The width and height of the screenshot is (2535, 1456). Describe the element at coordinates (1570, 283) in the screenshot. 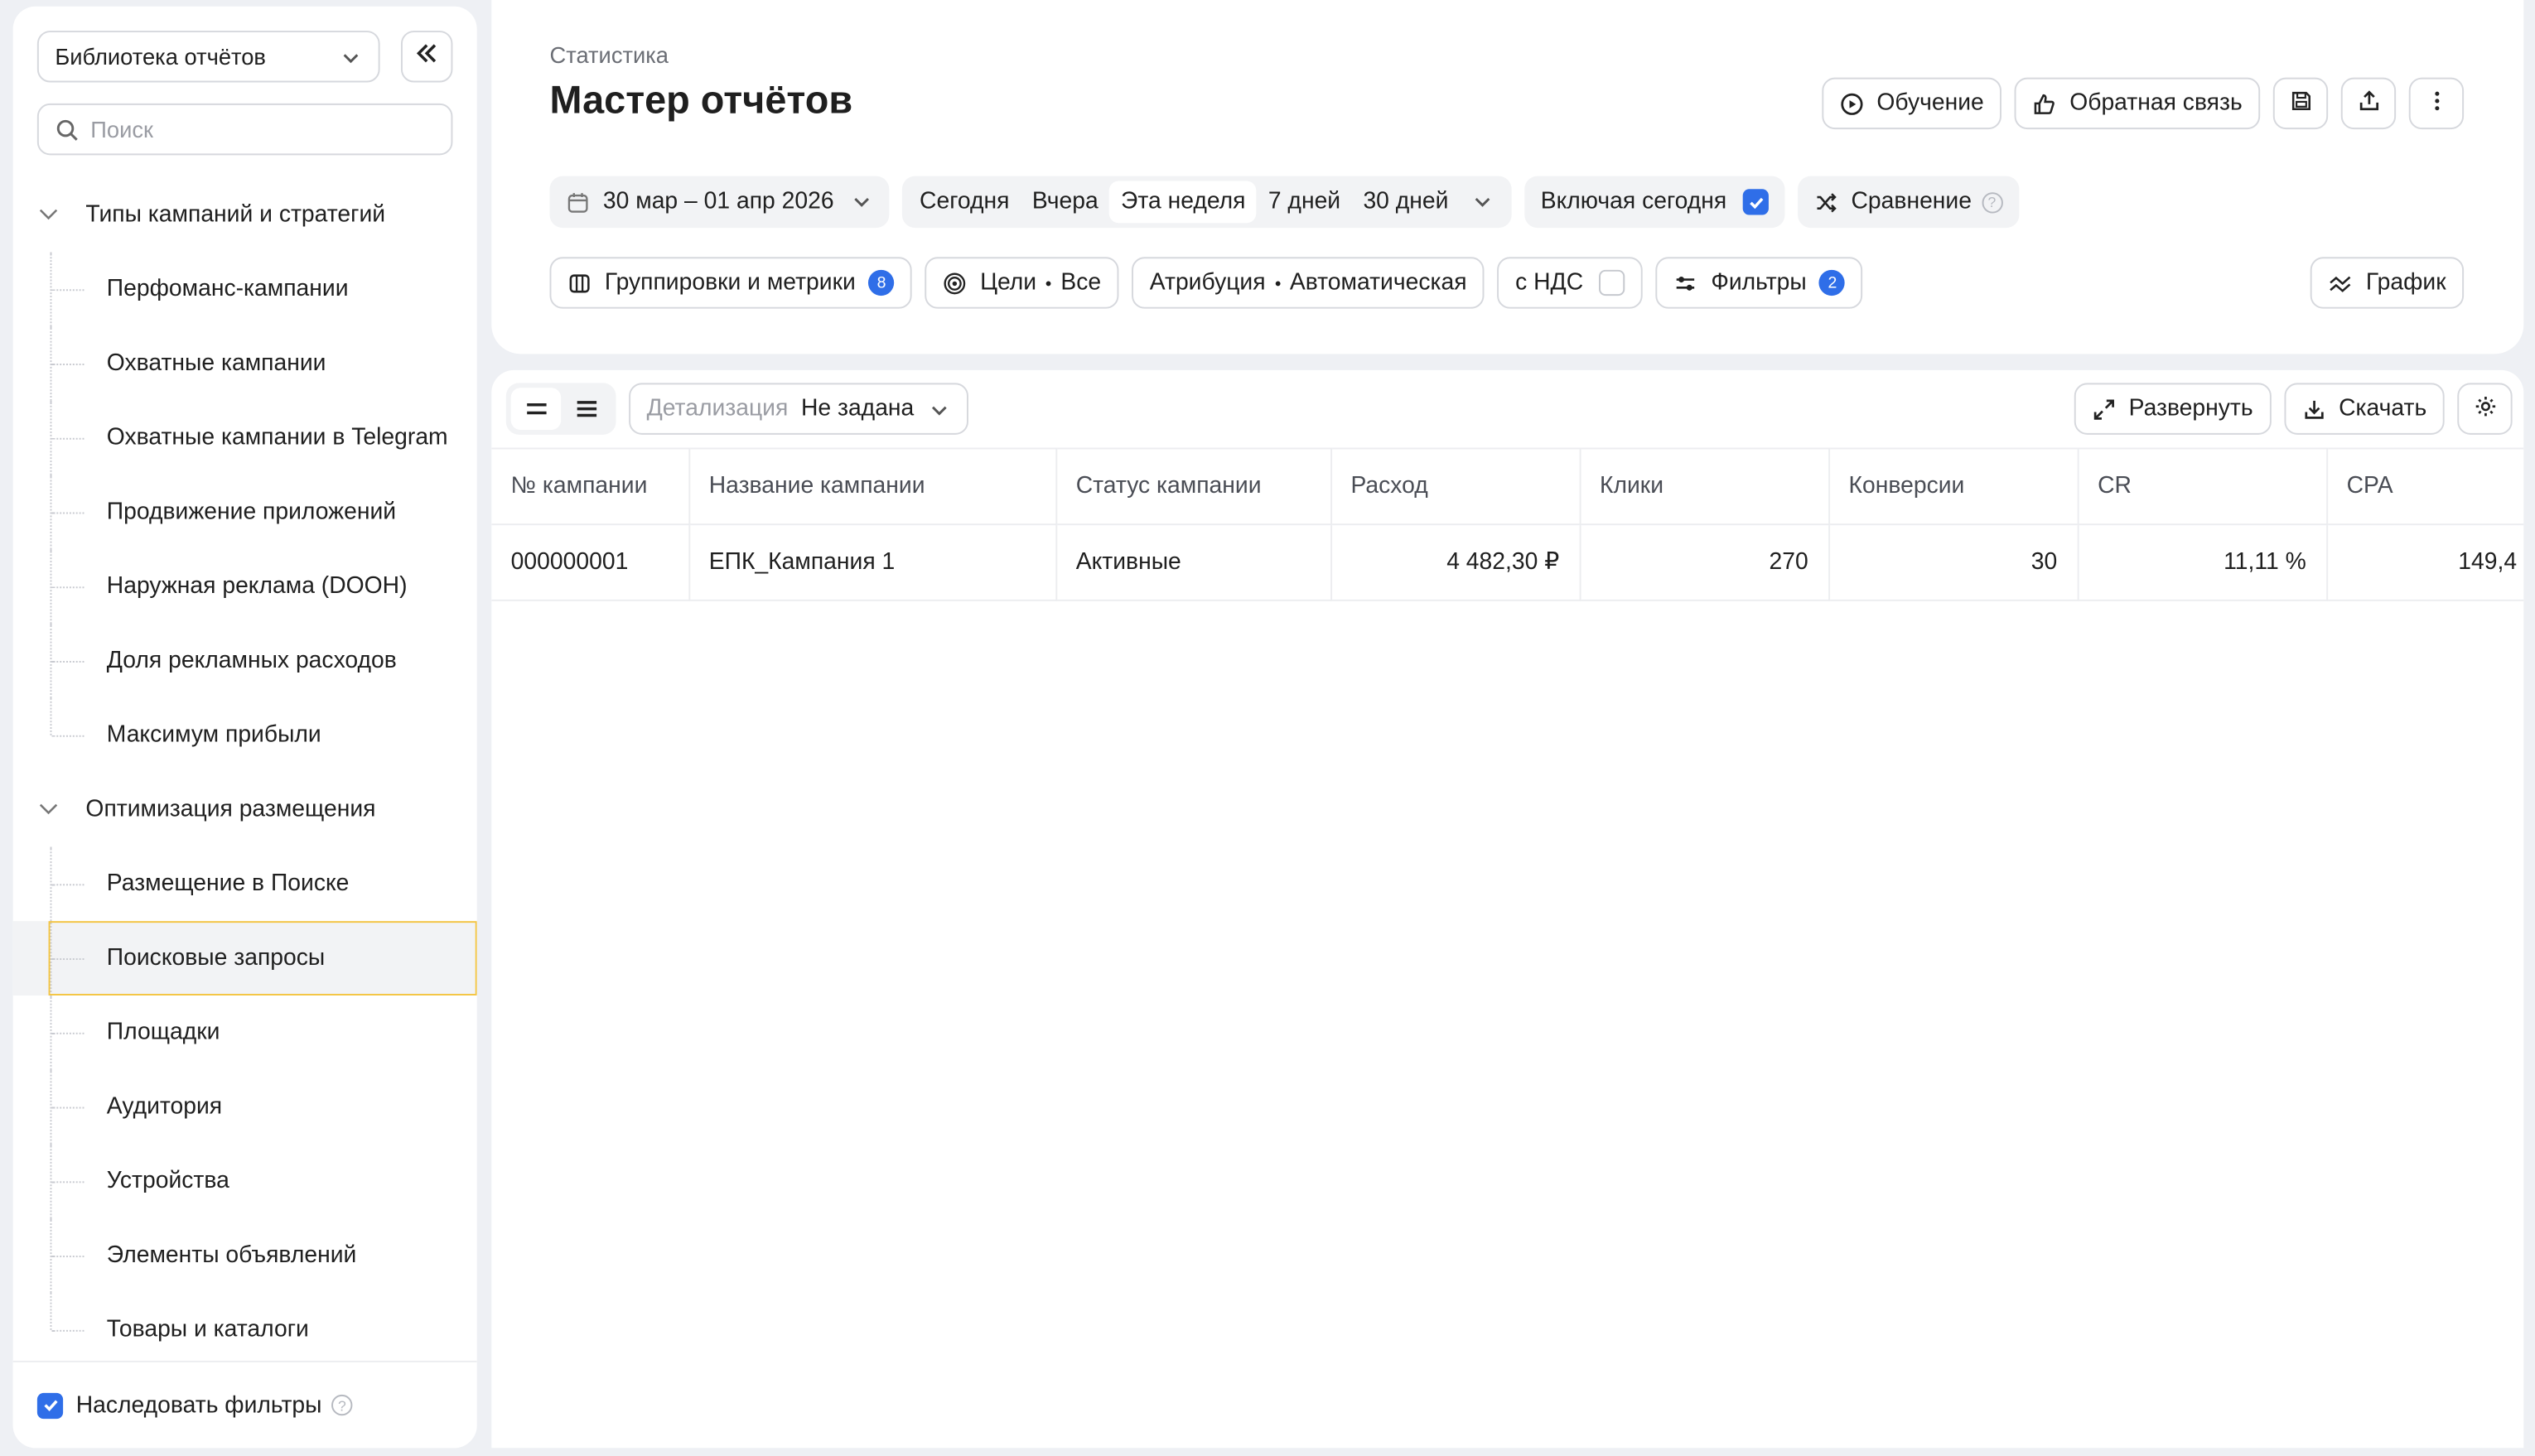

I see `vat-toggle: с НДС` at that location.